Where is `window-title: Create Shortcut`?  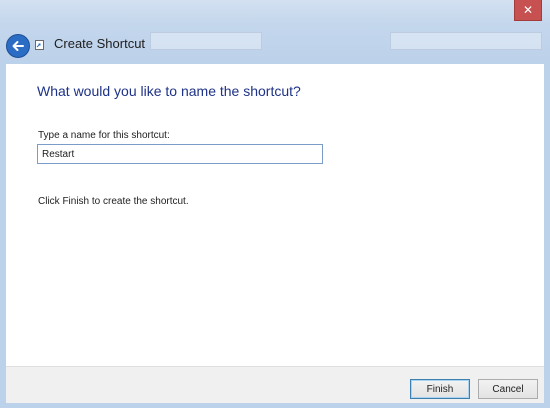
window-title: Create Shortcut is located at coordinates (100, 43).